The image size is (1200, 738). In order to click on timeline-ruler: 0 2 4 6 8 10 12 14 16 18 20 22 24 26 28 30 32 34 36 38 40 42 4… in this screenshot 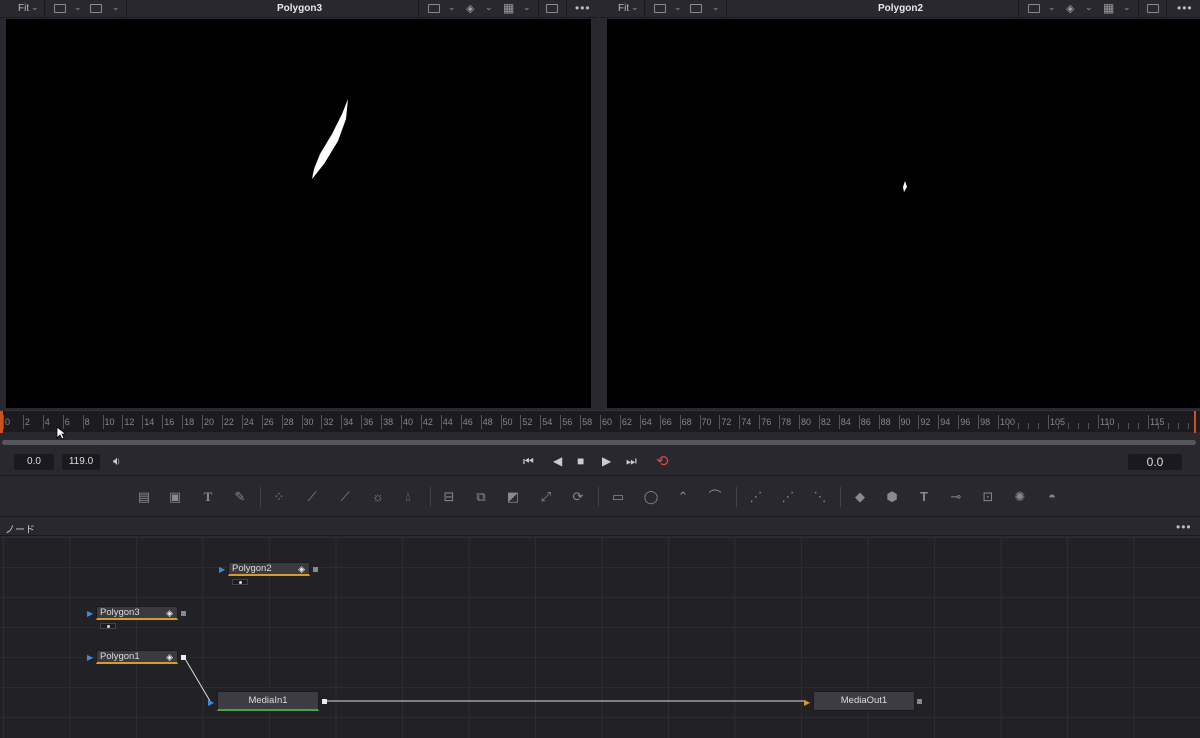, I will do `click(600, 421)`.